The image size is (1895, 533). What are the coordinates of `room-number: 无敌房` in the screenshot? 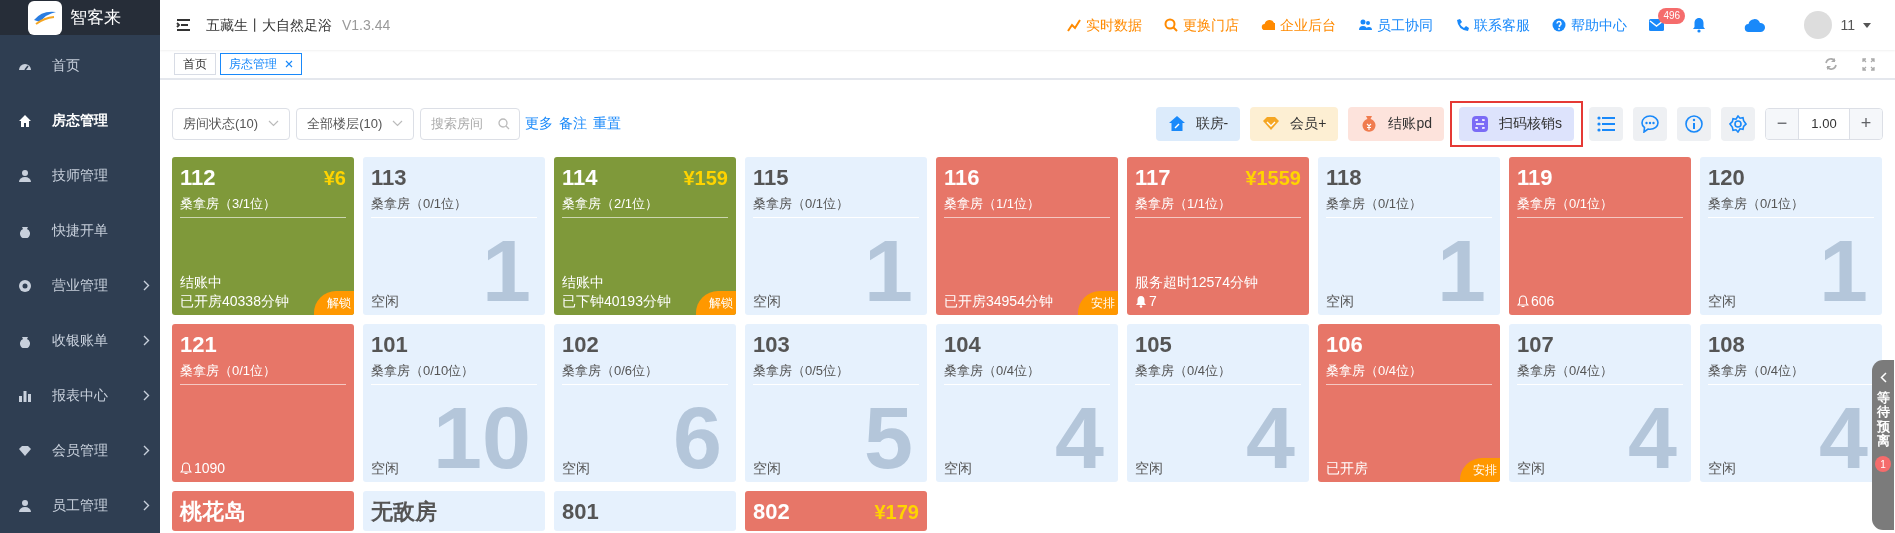 It's located at (404, 512).